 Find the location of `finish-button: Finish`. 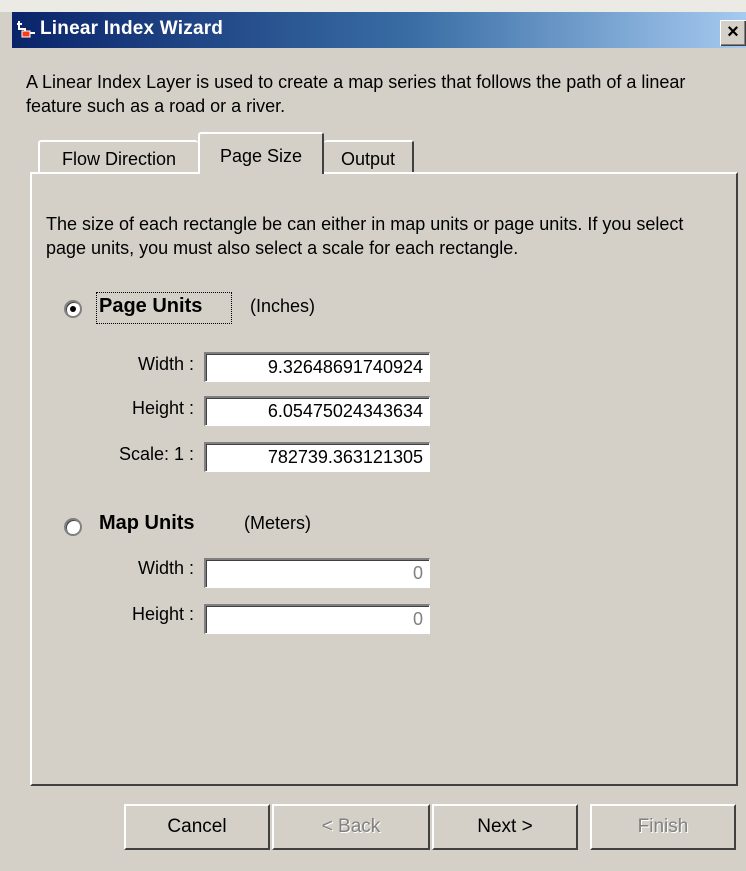

finish-button: Finish is located at coordinates (663, 827).